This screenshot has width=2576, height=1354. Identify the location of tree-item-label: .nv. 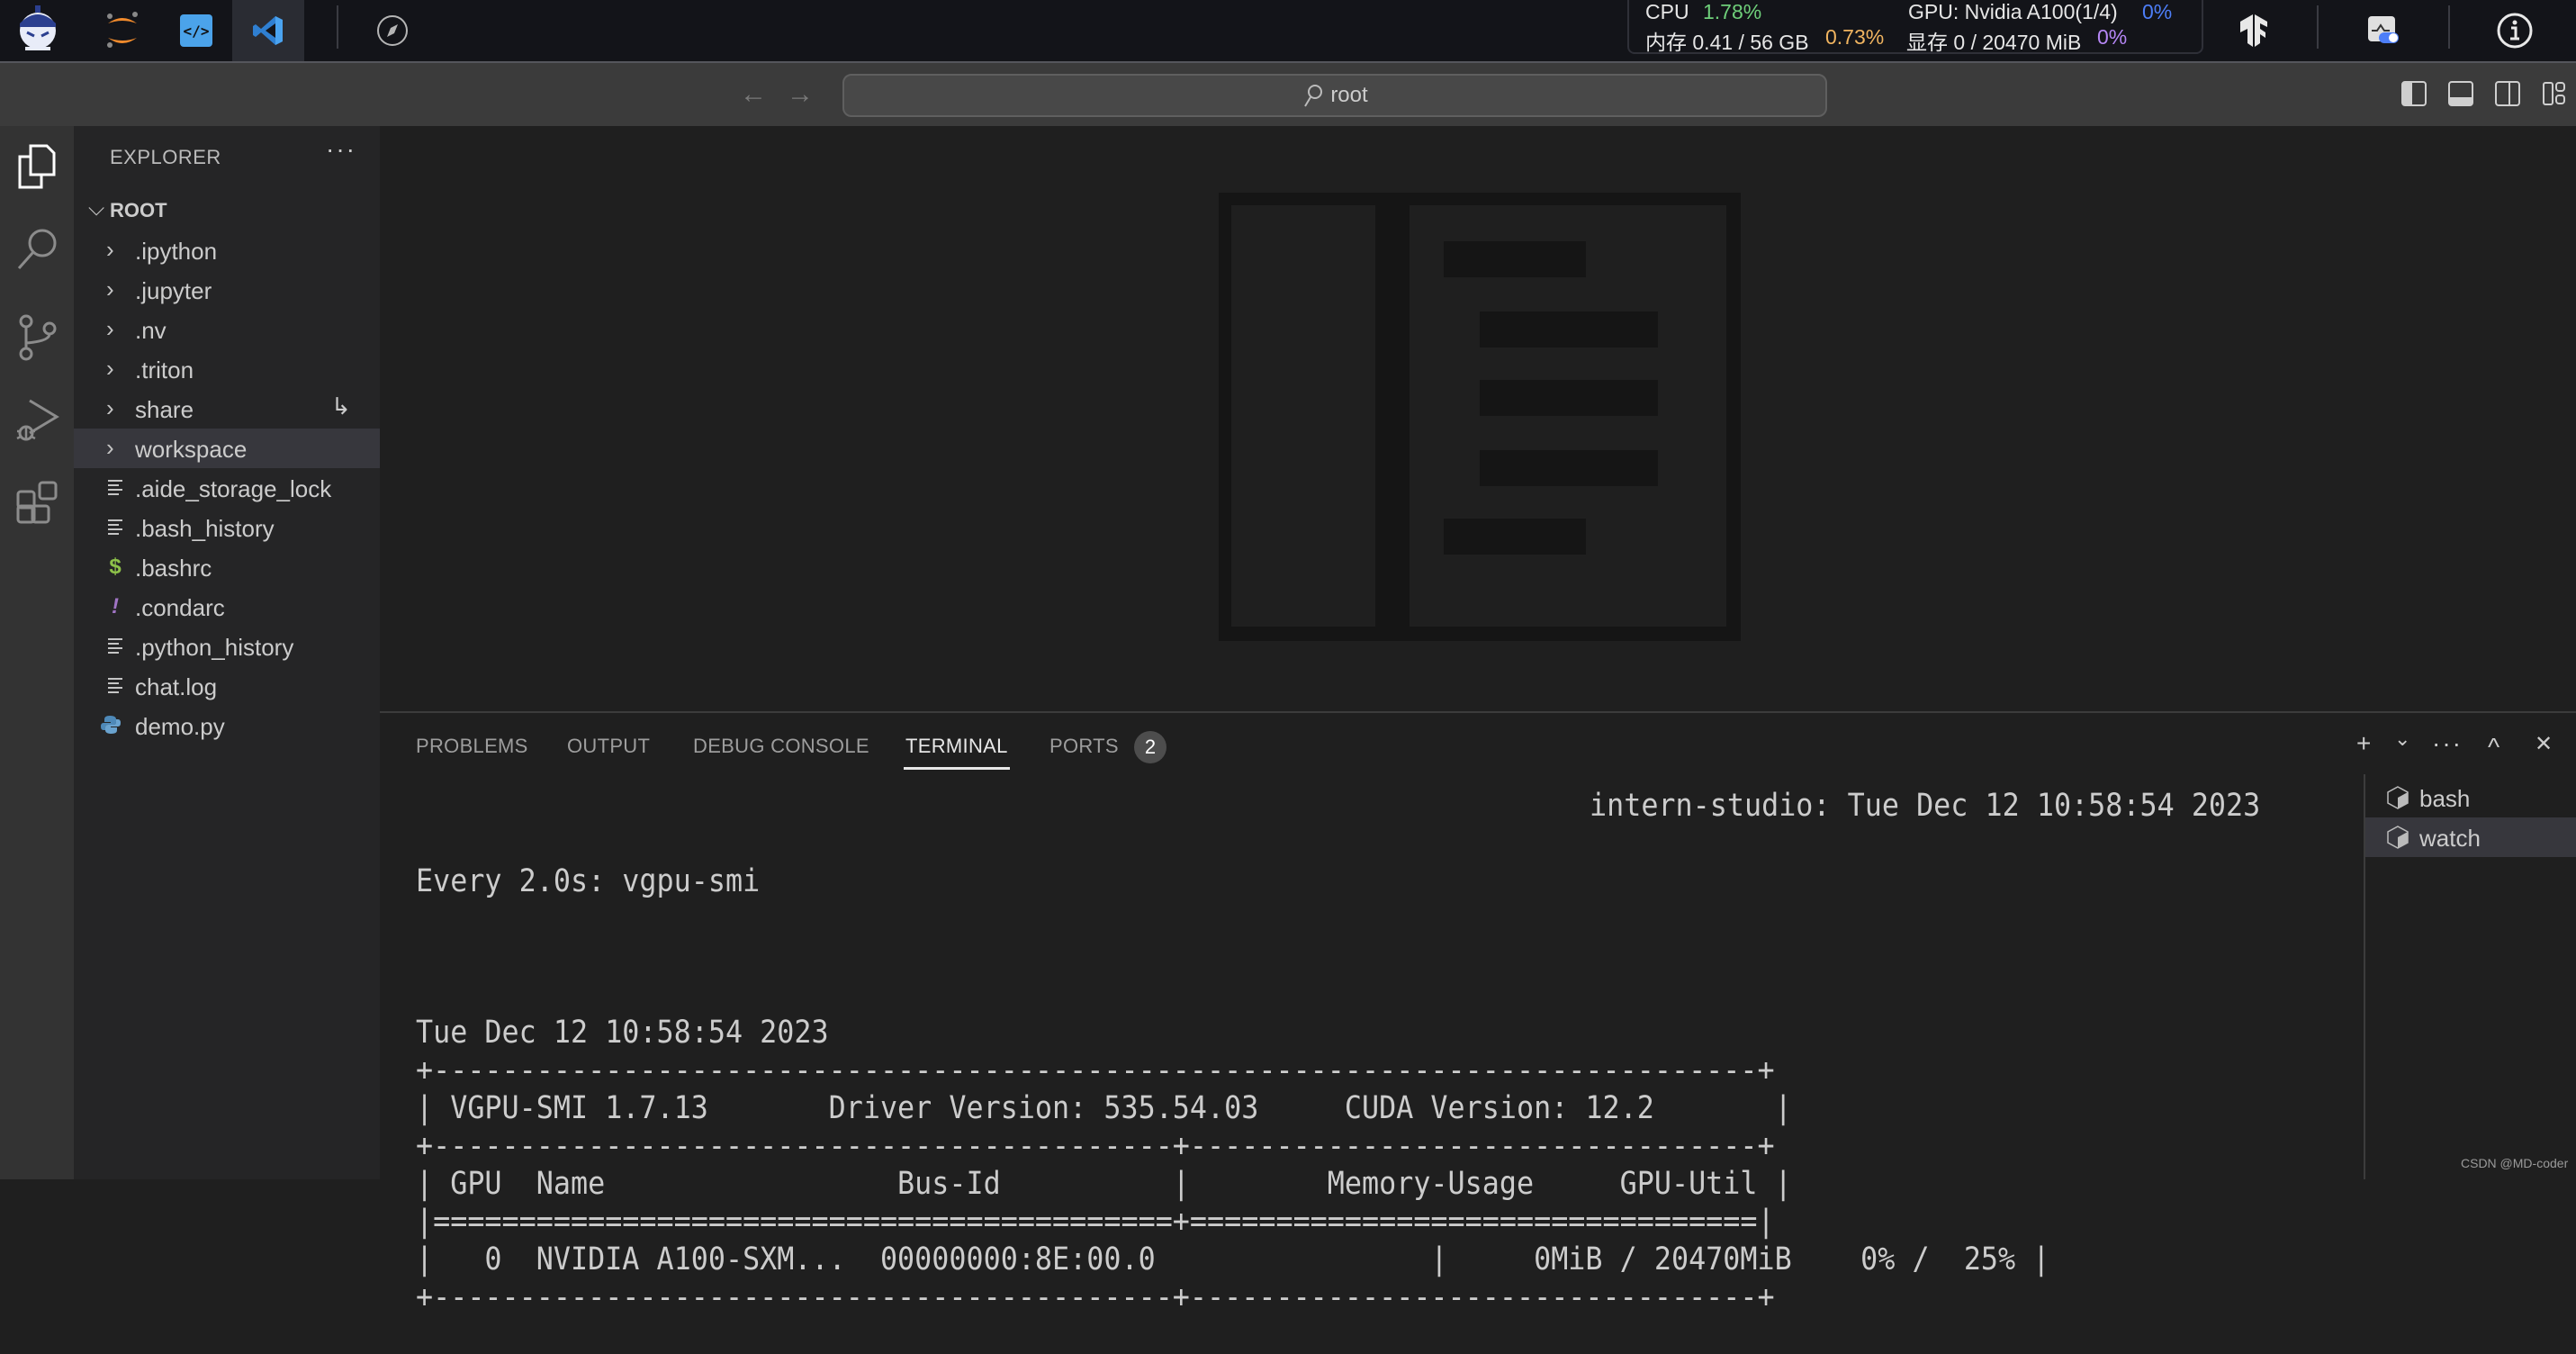
(151, 330).